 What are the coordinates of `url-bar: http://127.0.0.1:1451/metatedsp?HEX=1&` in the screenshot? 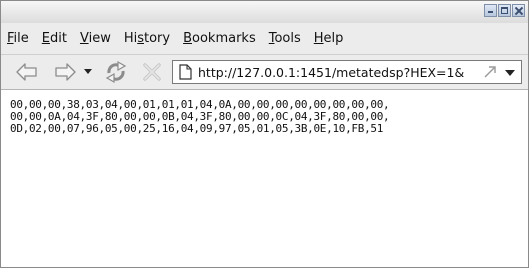 It's located at (347, 72).